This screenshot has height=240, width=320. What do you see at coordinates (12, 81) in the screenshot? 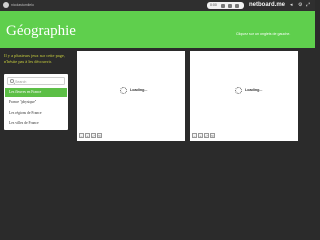
I see `search-icon` at bounding box center [12, 81].